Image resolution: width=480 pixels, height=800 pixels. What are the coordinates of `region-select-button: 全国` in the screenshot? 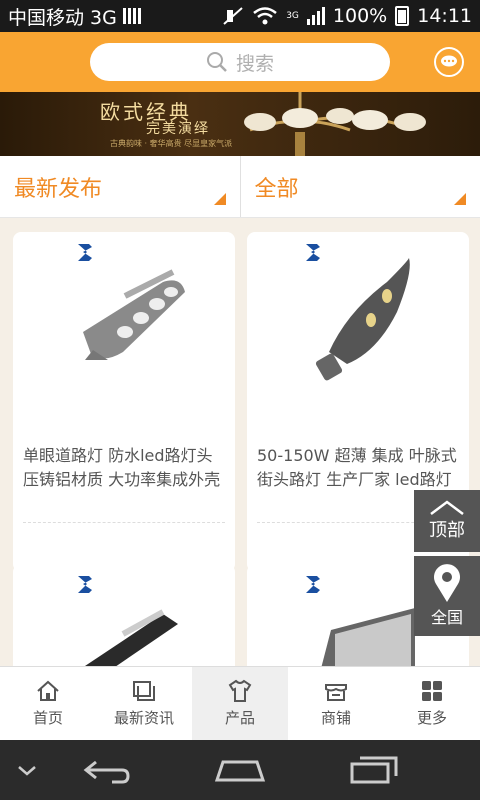 It's located at (447, 596).